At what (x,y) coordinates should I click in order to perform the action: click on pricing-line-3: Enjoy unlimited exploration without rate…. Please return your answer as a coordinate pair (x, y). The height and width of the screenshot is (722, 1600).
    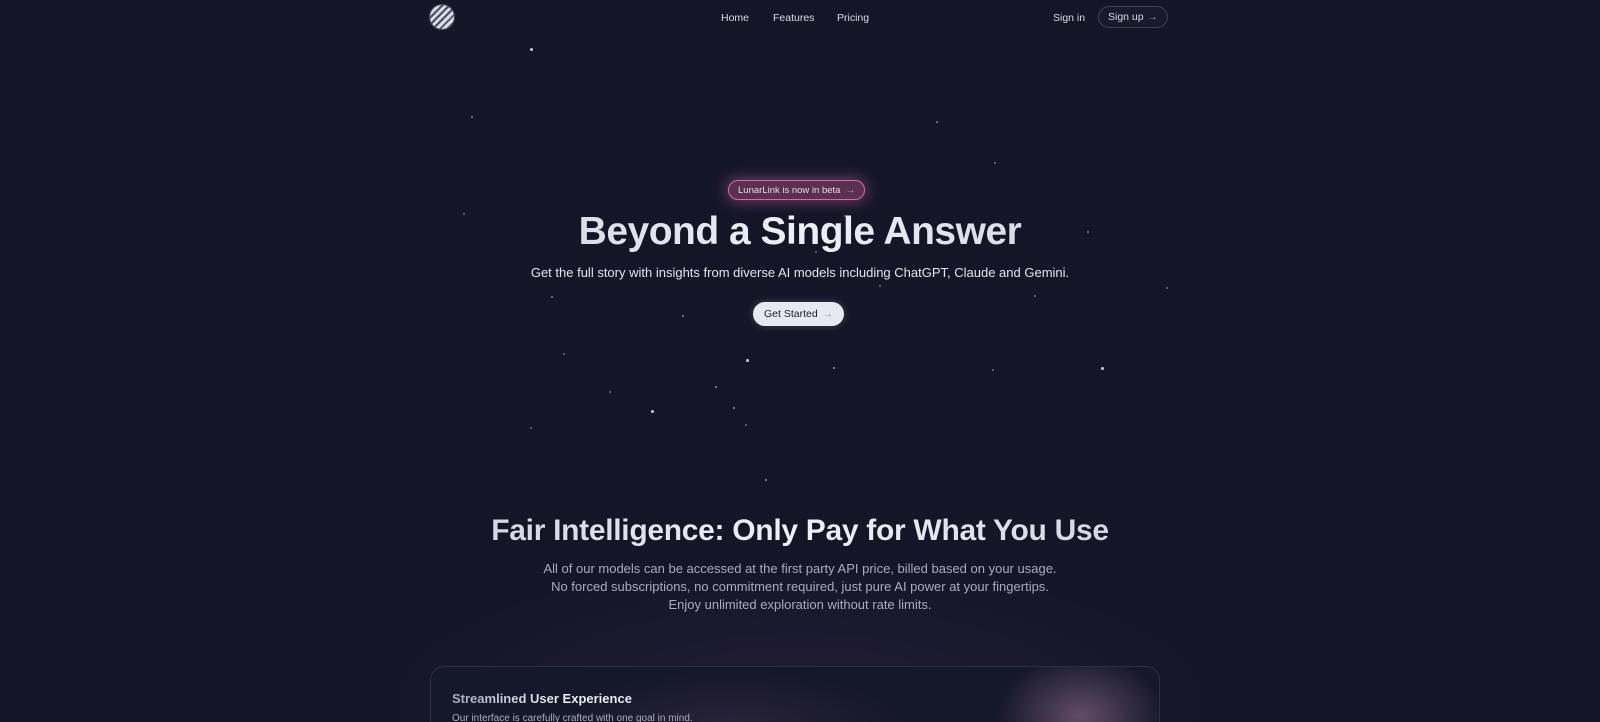
    Looking at the image, I should click on (800, 604).